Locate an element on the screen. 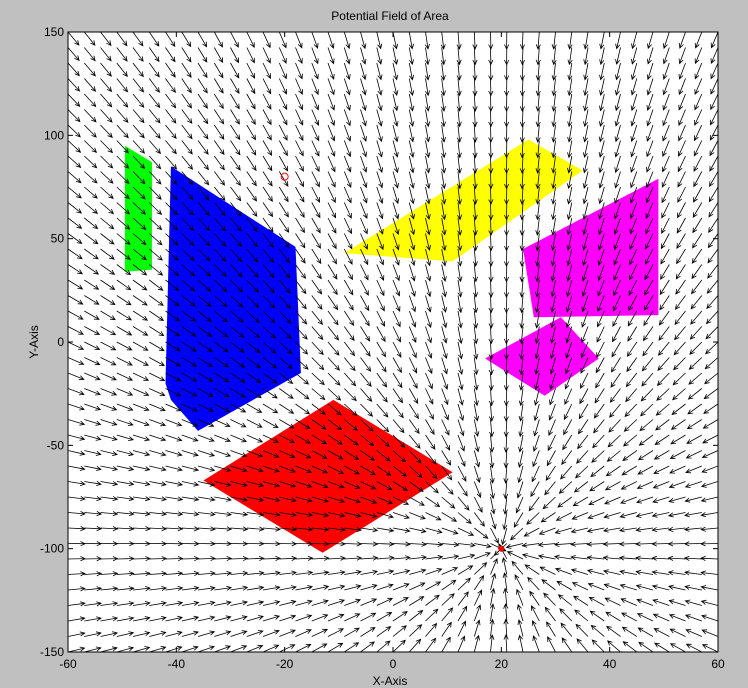 The width and height of the screenshot is (748, 688). y-tick-label: 0 is located at coordinates (60, 342).